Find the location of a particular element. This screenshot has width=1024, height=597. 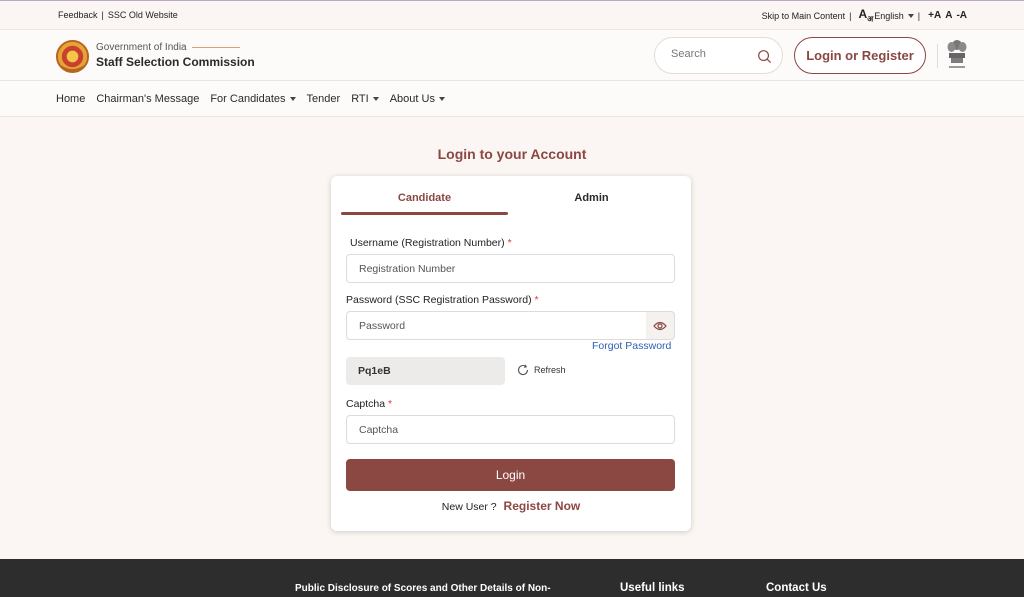

search-icon is located at coordinates (764, 56).